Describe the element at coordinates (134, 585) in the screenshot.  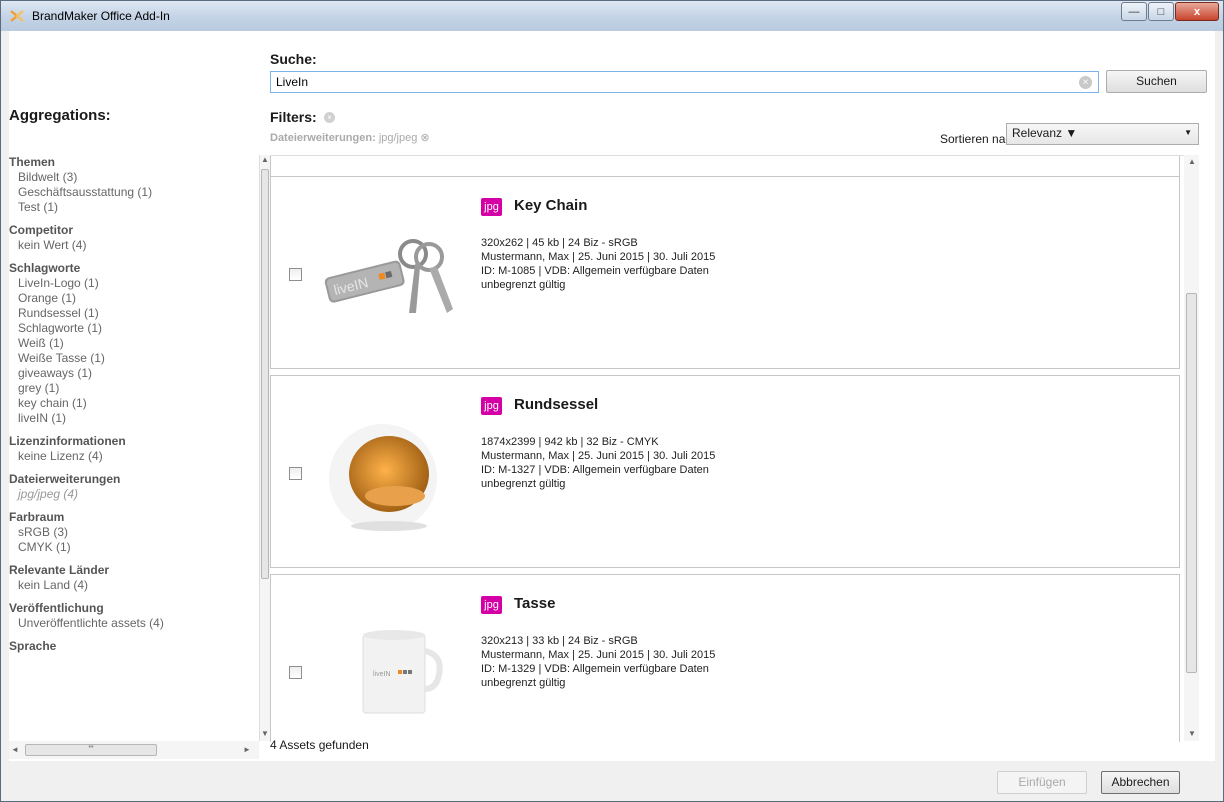
I see `aggregation-item: kein Land (4)` at that location.